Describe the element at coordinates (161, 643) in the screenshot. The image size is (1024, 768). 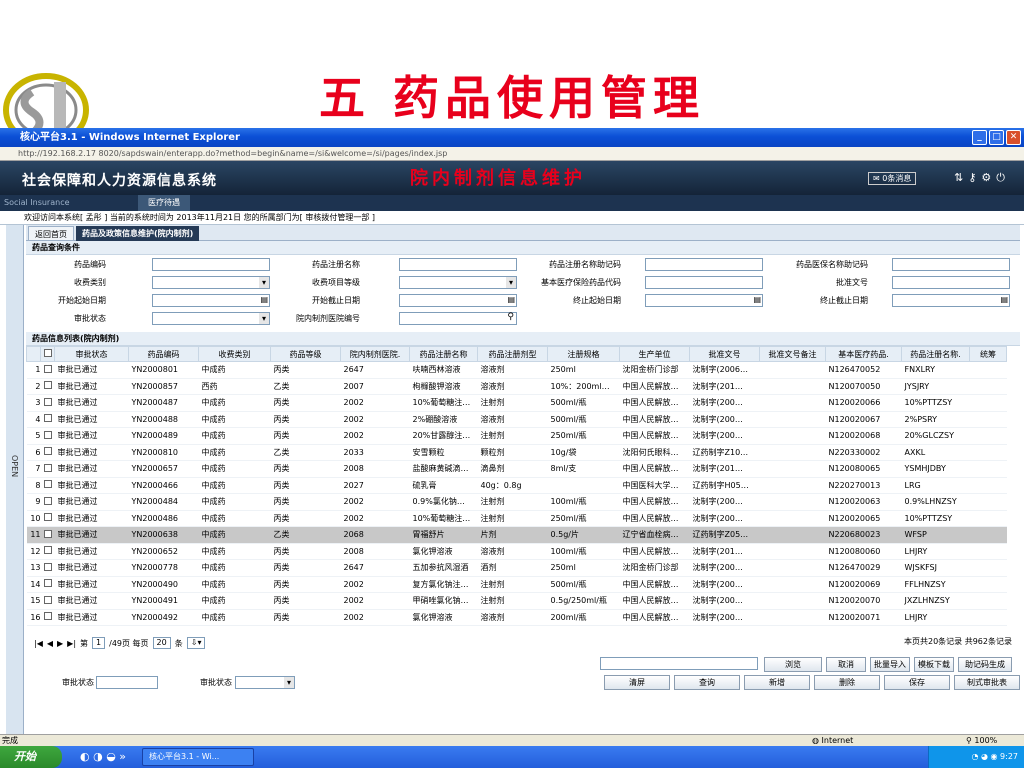
I see `page-size-select: 20` at that location.